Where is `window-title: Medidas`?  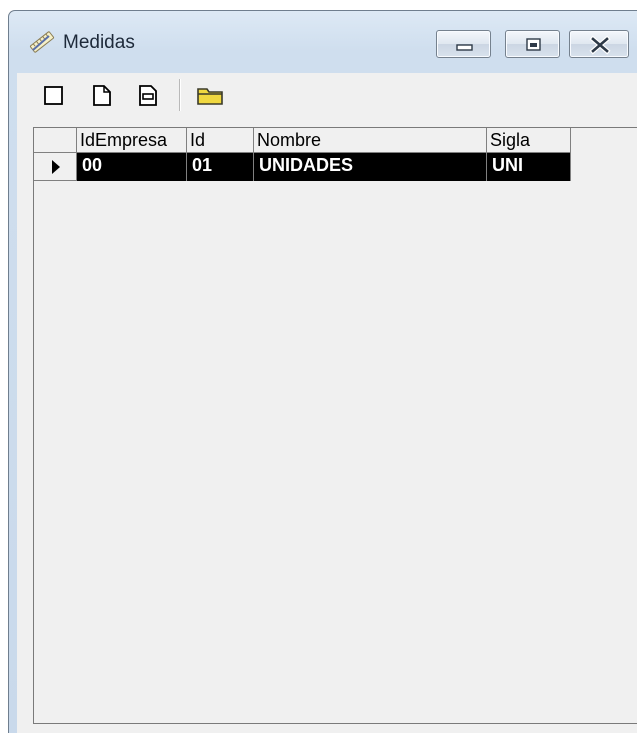
window-title: Medidas is located at coordinates (99, 42).